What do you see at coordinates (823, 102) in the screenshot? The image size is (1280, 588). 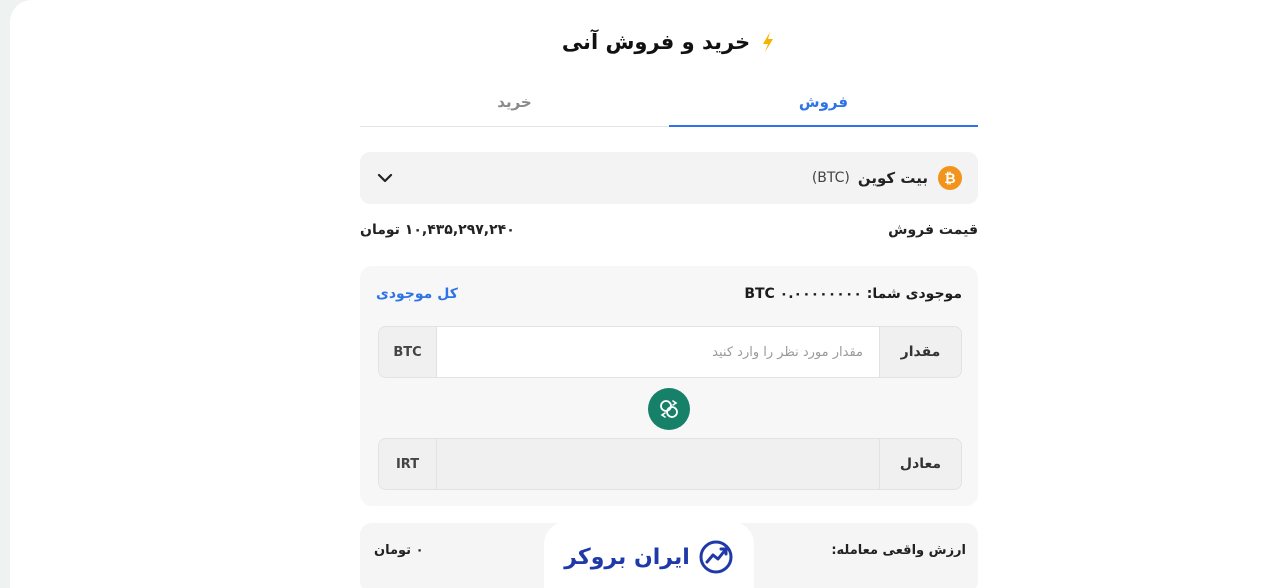 I see `tab-sell: فروش` at bounding box center [823, 102].